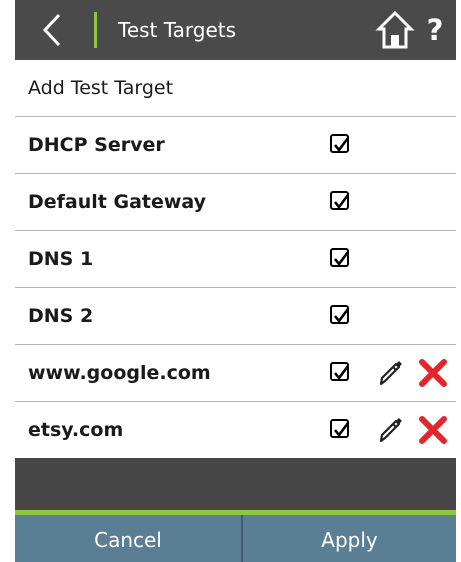 This screenshot has width=461, height=562. What do you see at coordinates (235, 202) in the screenshot?
I see `list-item: Default Gateway` at bounding box center [235, 202].